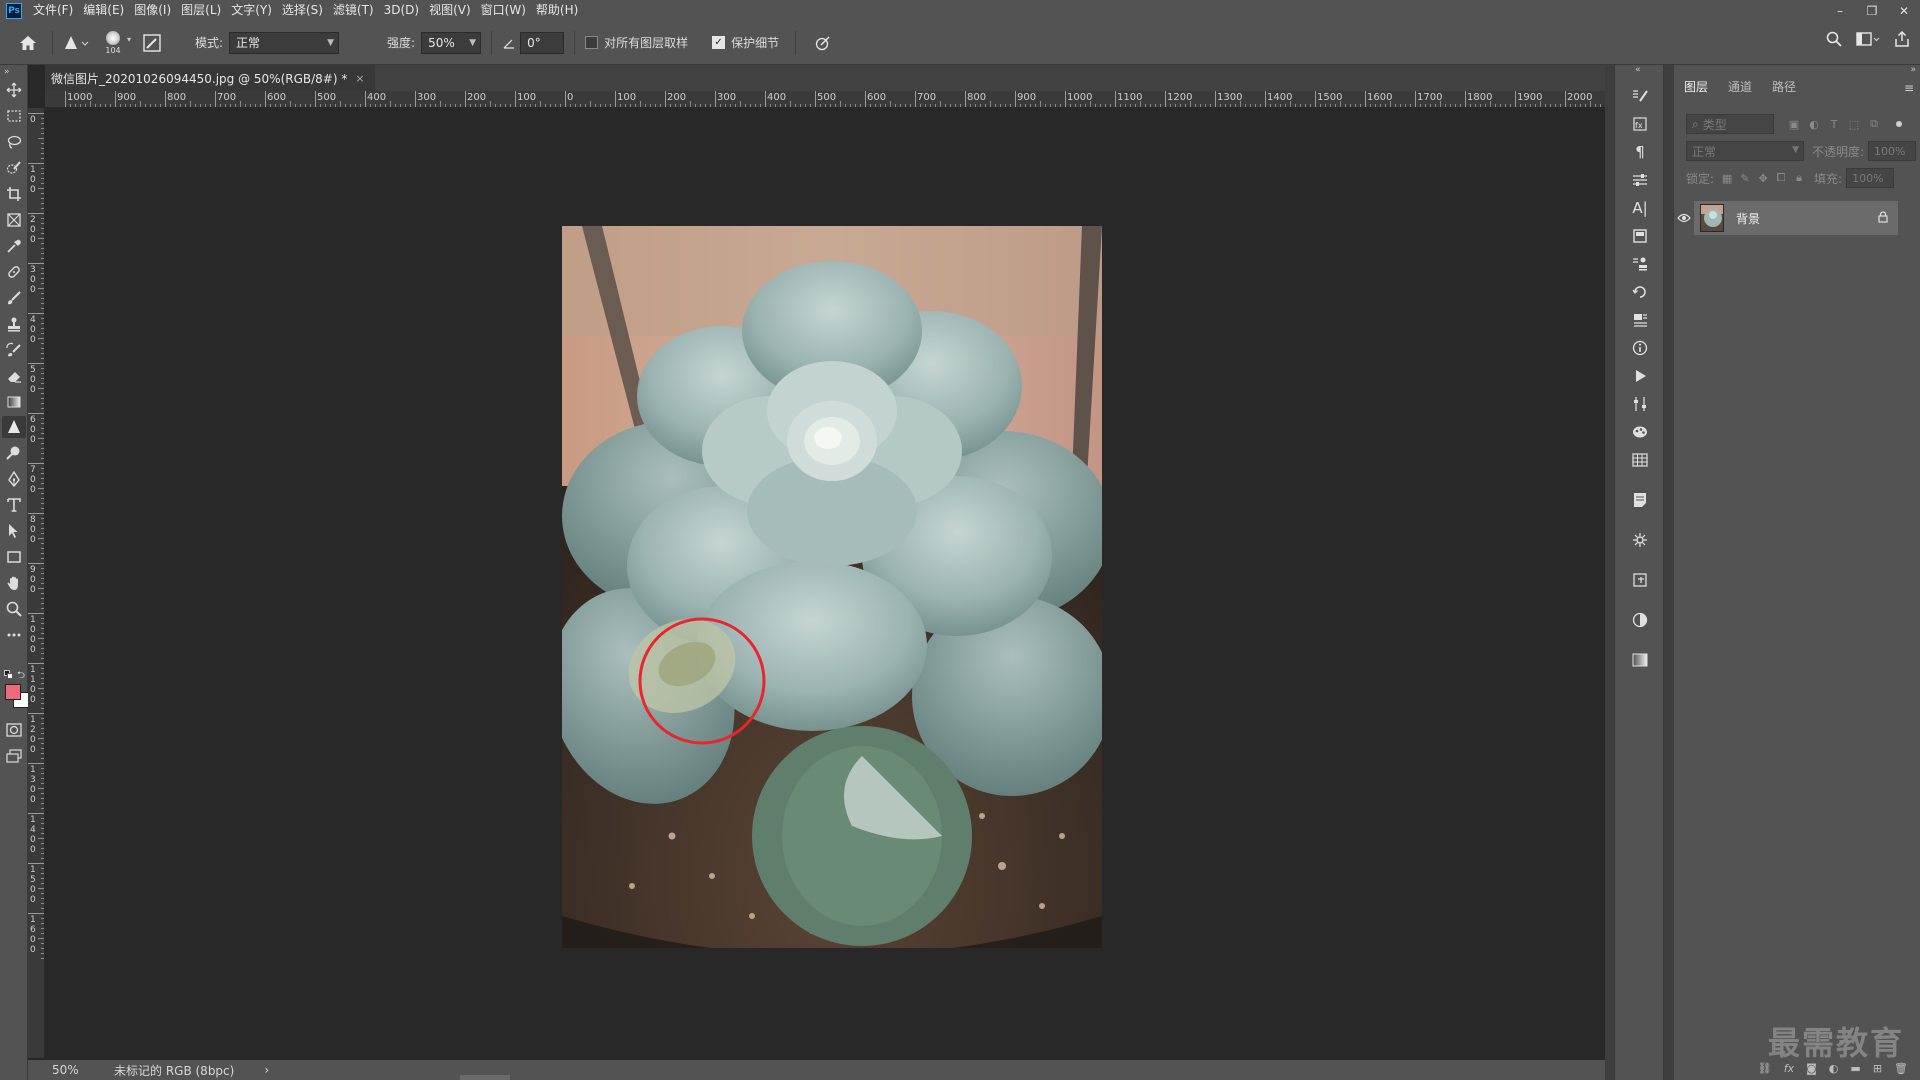  Describe the element at coordinates (1640, 264) in the screenshot. I see `clone-source-panel-icon` at that location.